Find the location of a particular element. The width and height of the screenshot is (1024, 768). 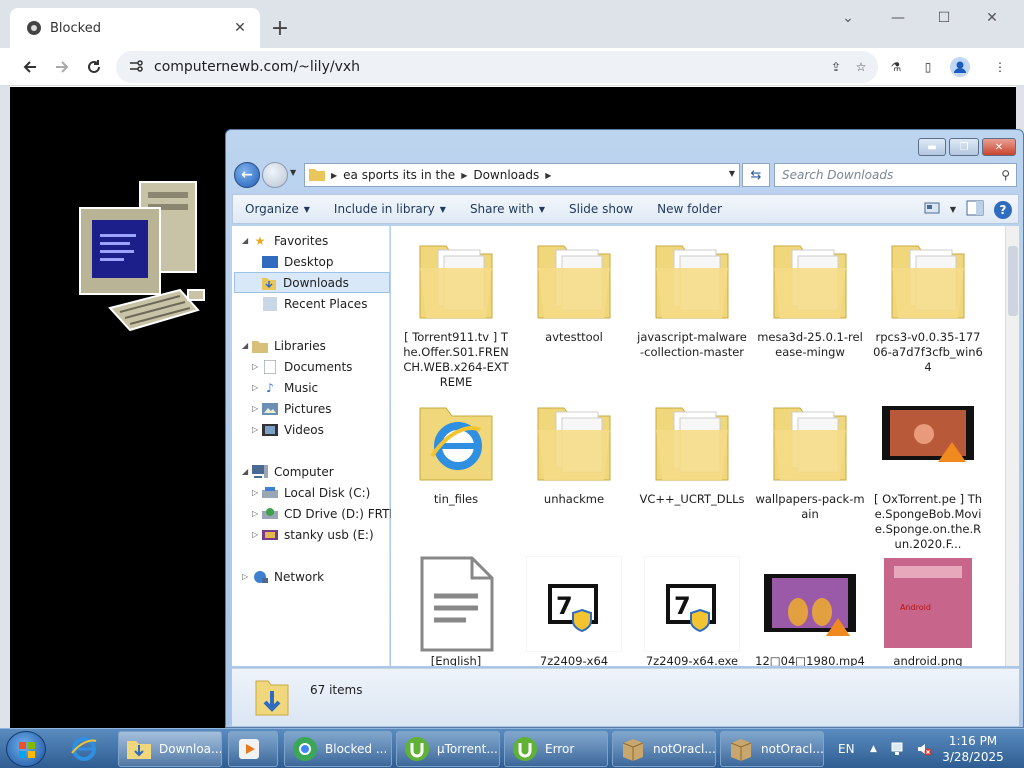

volume-muted-icon is located at coordinates (924, 748).